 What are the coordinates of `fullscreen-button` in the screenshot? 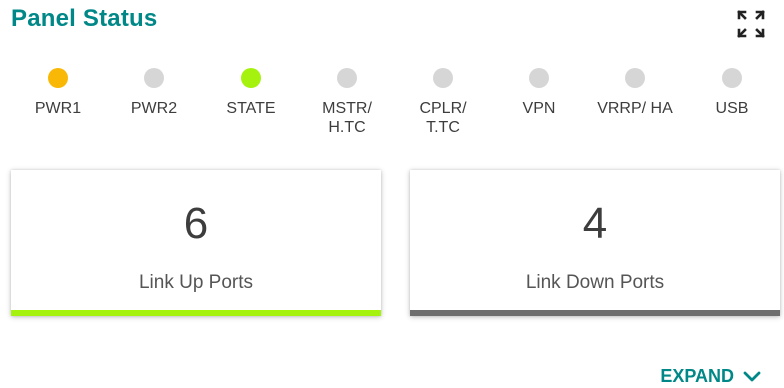 It's located at (751, 24).